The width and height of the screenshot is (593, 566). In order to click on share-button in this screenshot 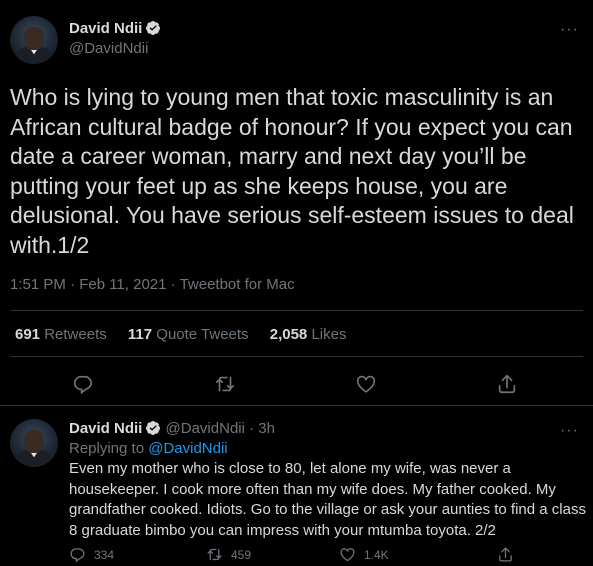, I will do `click(509, 554)`.